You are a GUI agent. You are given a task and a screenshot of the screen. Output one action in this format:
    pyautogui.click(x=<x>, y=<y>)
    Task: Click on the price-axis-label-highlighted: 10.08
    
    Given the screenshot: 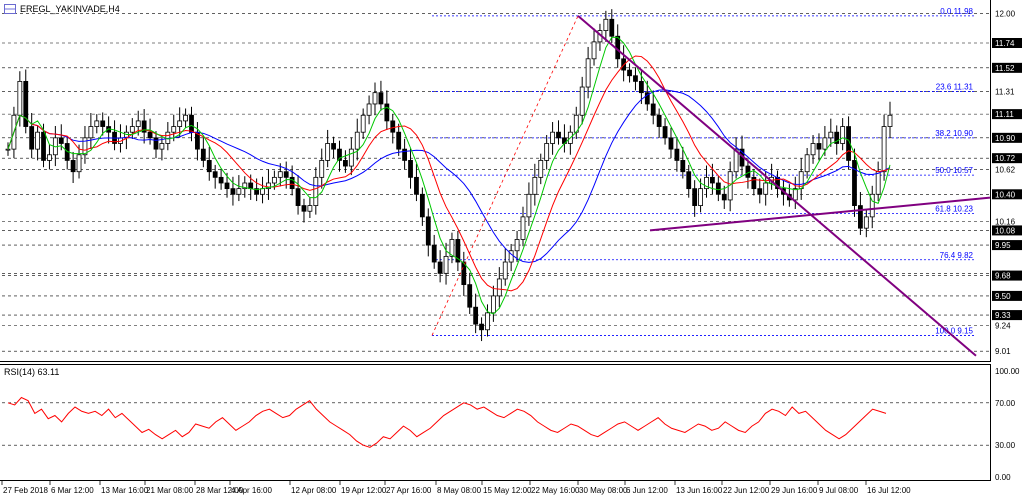 What is the action you would take?
    pyautogui.click(x=1005, y=230)
    